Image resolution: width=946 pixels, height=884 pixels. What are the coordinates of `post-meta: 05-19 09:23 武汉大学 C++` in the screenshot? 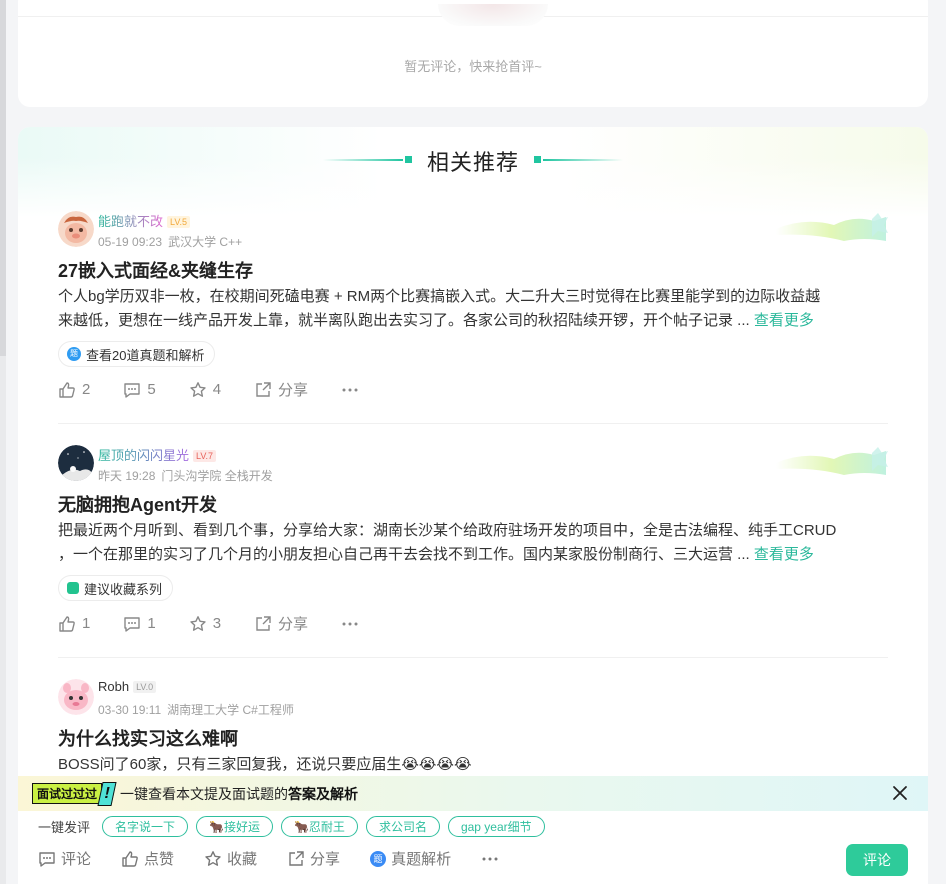 It's located at (170, 241).